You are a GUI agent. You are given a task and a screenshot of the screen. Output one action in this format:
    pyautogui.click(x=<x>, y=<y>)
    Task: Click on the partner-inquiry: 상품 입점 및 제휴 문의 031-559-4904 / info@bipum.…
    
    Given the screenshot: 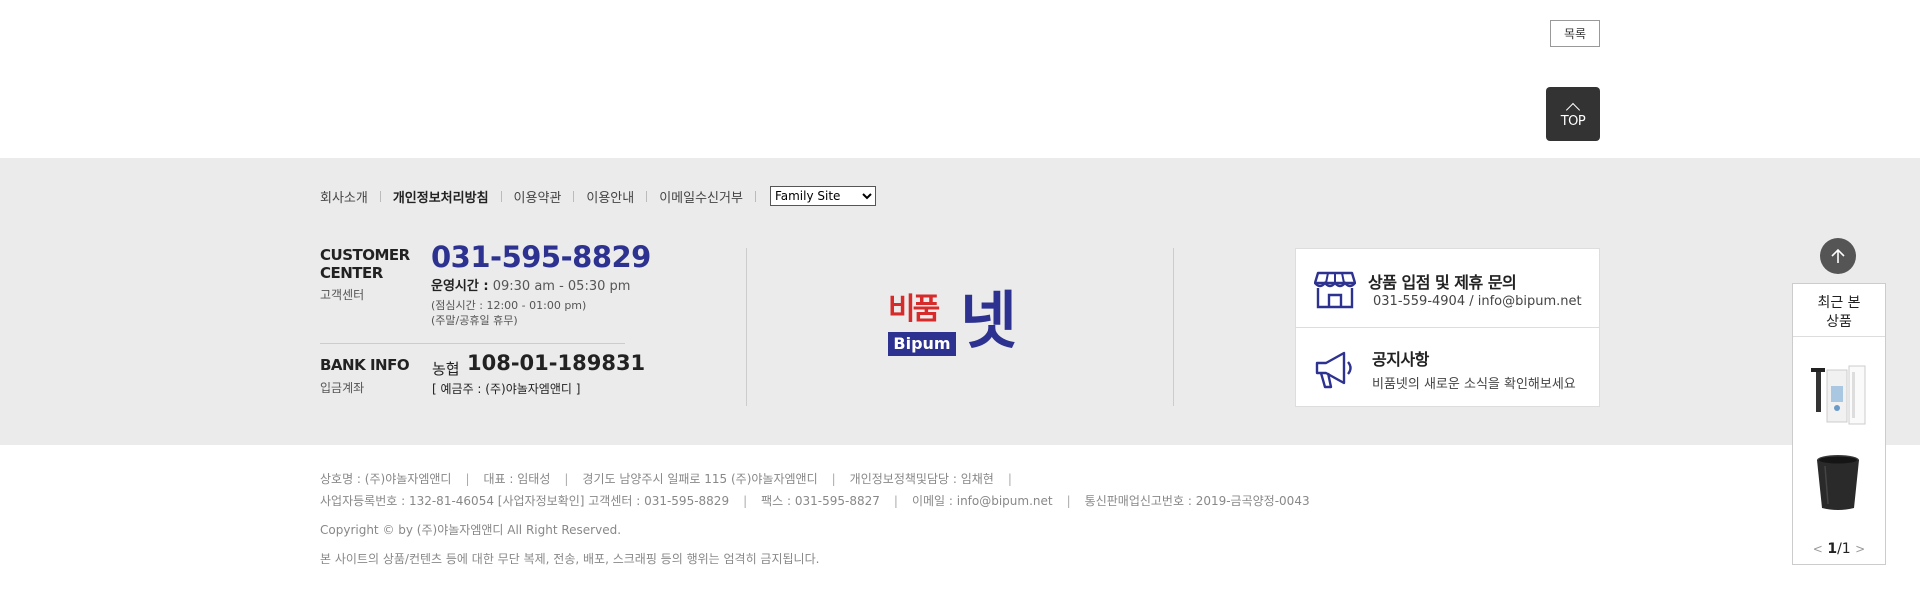 What is the action you would take?
    pyautogui.click(x=1447, y=288)
    